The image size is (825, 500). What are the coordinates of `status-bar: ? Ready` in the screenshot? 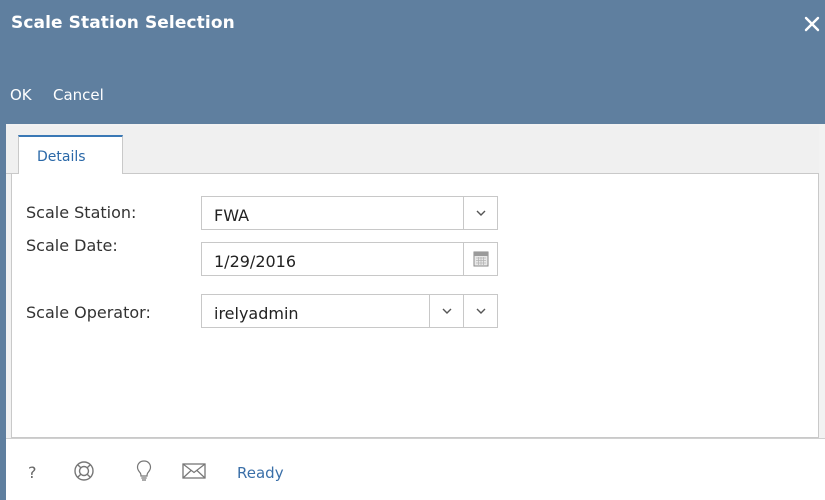 It's located at (415, 469).